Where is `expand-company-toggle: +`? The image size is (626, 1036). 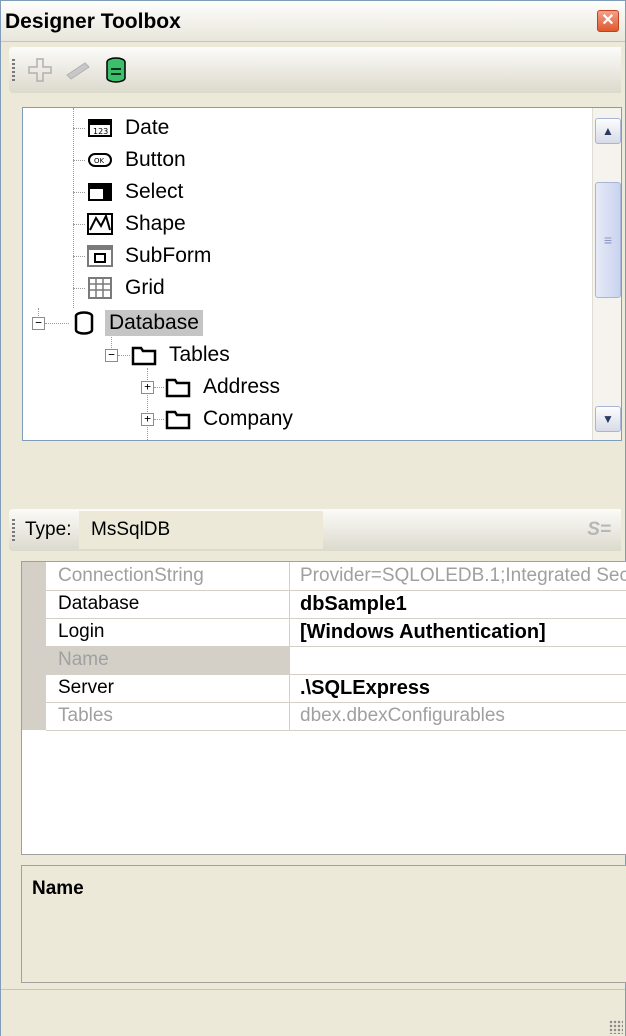 expand-company-toggle: + is located at coordinates (147, 419).